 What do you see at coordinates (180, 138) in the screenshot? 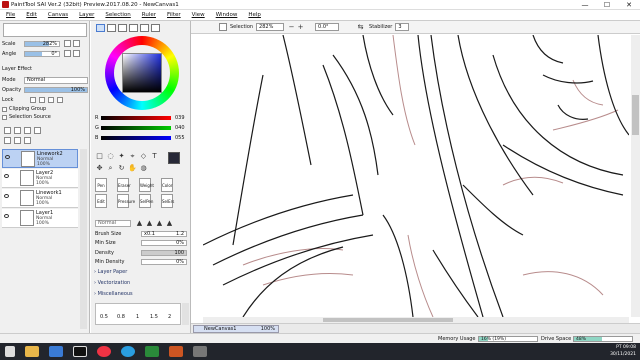
I see `blue-value: 055` at bounding box center [180, 138].